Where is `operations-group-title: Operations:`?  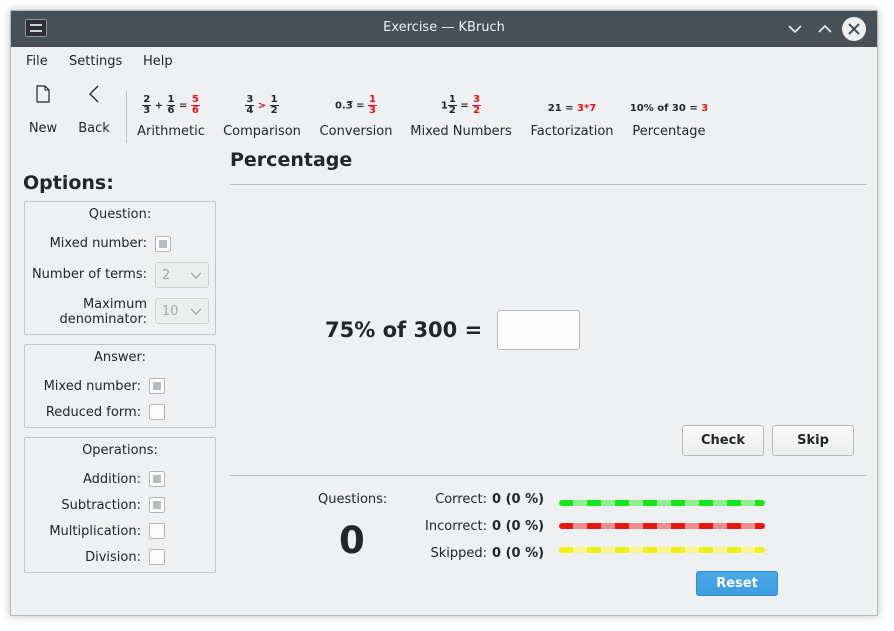 operations-group-title: Operations: is located at coordinates (120, 450).